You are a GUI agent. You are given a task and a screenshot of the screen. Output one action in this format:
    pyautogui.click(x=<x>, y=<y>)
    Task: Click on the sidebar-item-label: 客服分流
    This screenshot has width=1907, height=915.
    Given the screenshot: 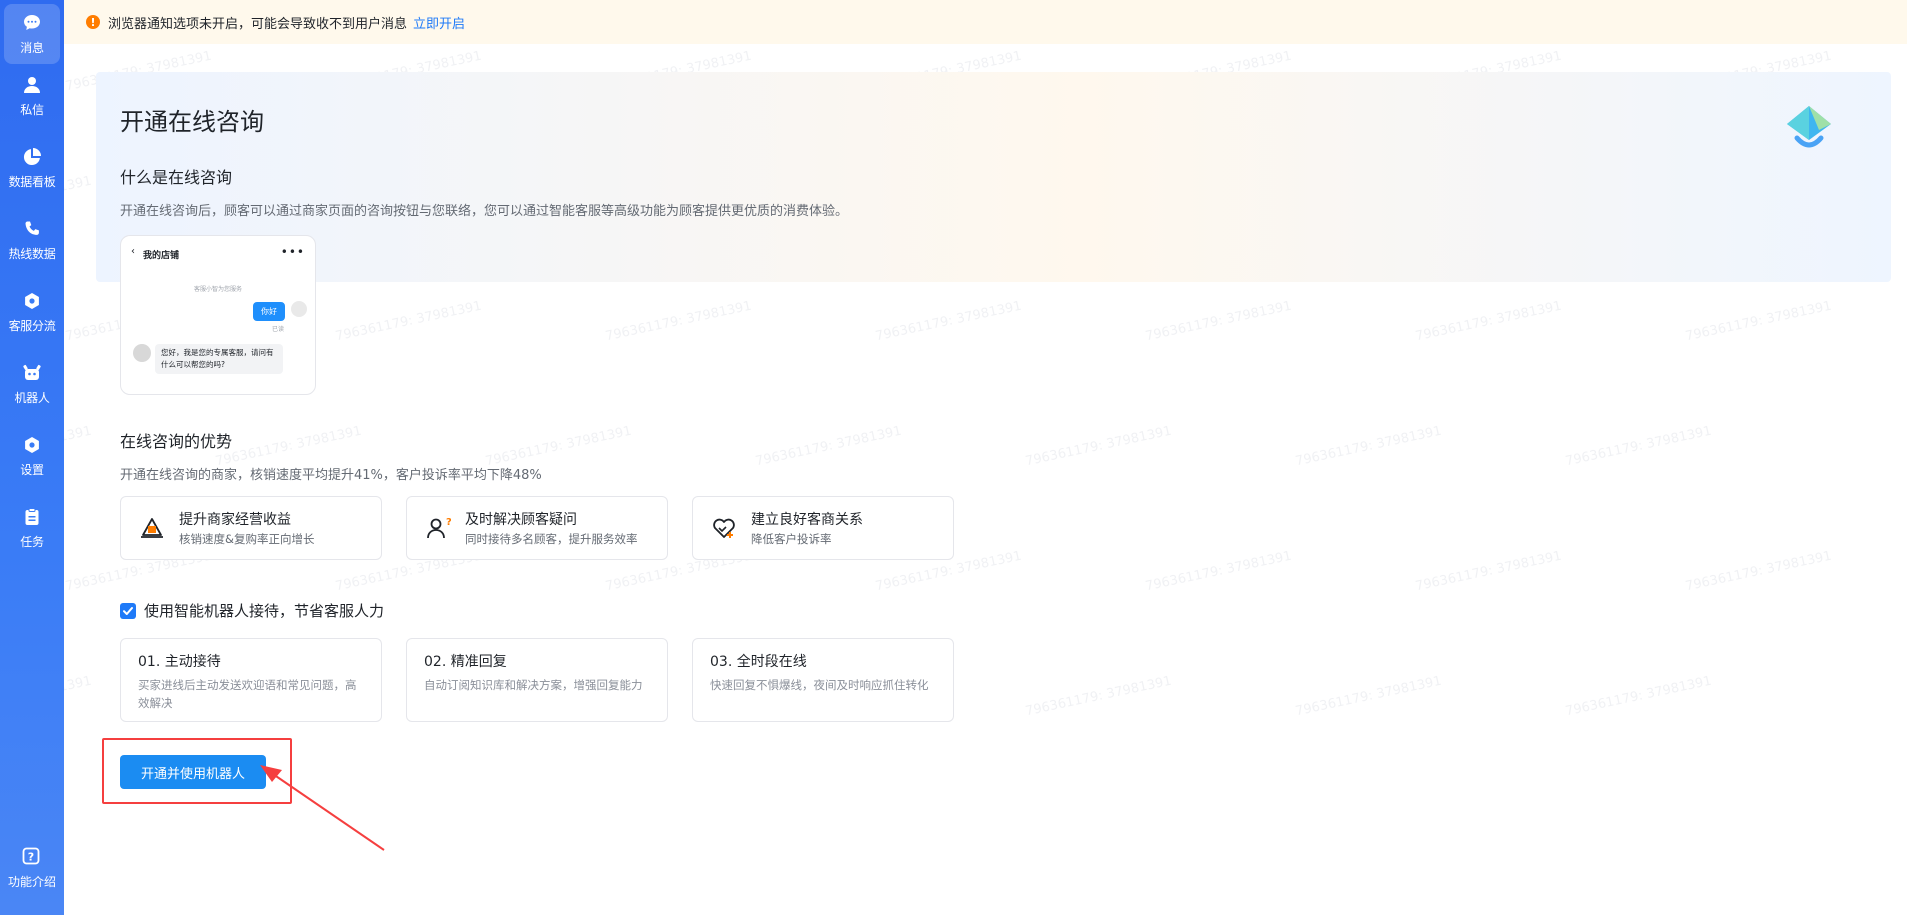 What is the action you would take?
    pyautogui.click(x=32, y=326)
    